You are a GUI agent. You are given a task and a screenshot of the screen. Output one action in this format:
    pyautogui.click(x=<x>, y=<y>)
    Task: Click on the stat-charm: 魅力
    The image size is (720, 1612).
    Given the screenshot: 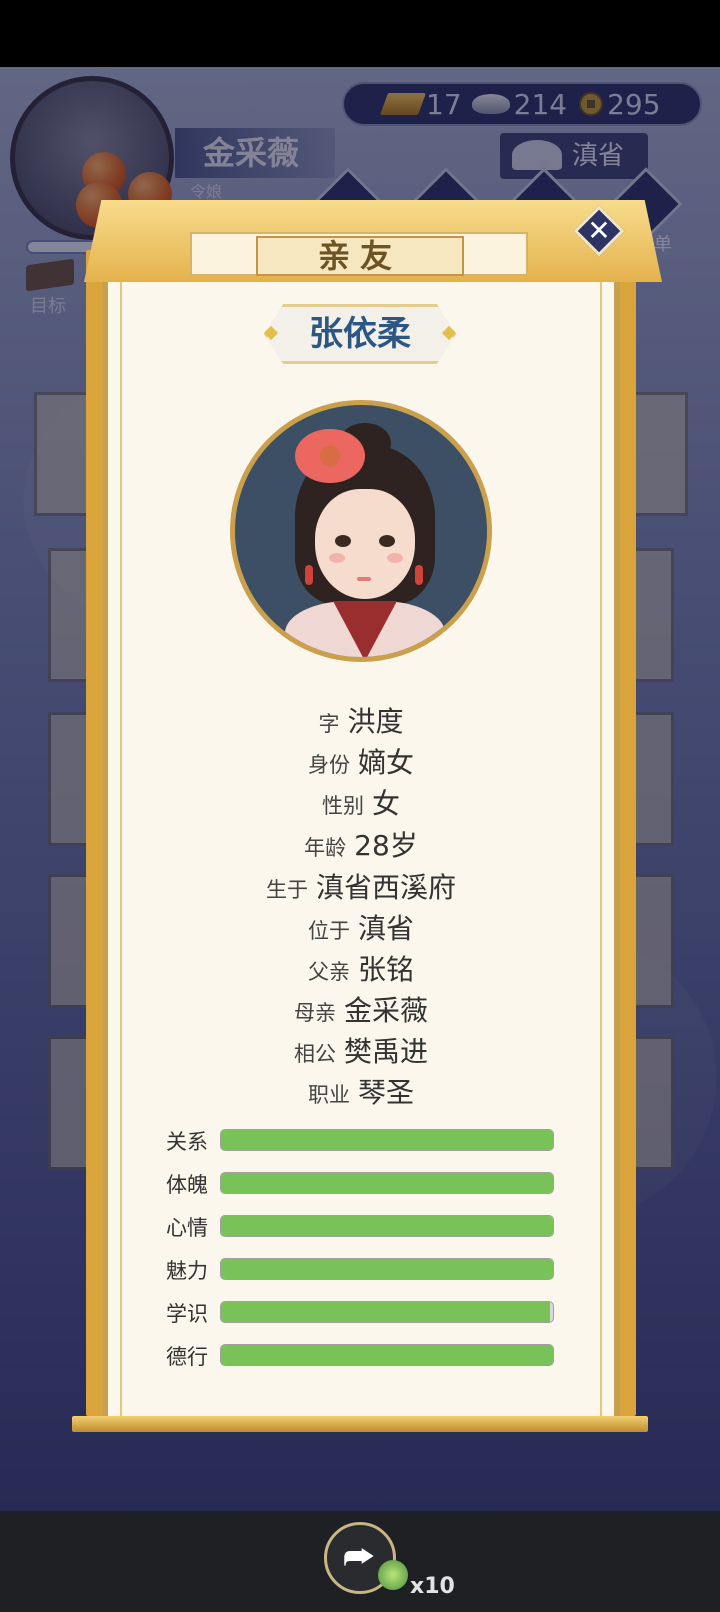 What is the action you would take?
    pyautogui.click(x=361, y=1270)
    